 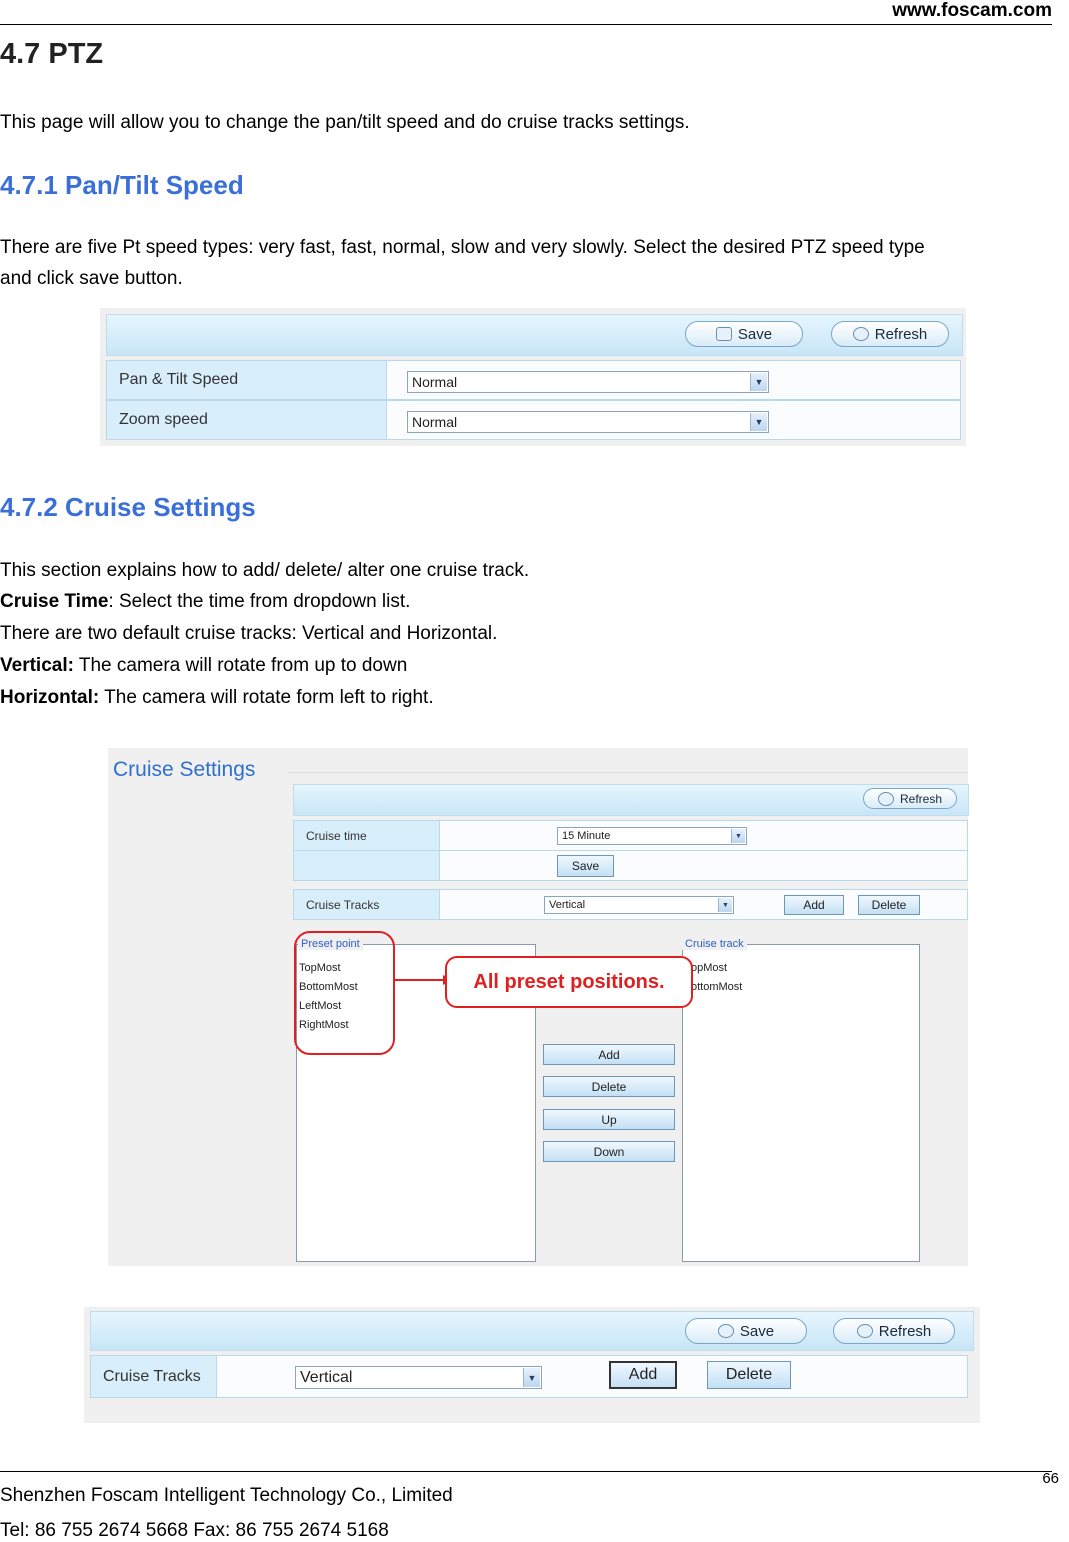 I want to click on cruise-save-button: Save, so click(x=585, y=866).